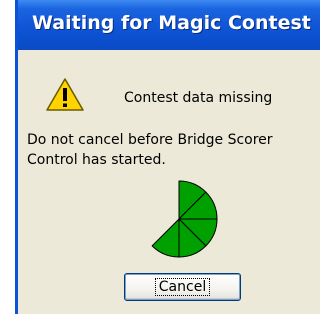  I want to click on progress-pie-segment, so click(165, 238).